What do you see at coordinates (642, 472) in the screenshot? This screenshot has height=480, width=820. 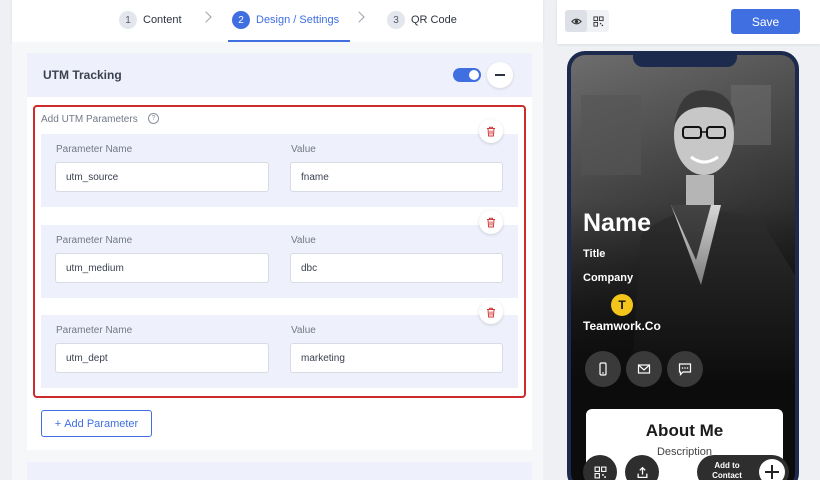 I see `share-icon` at bounding box center [642, 472].